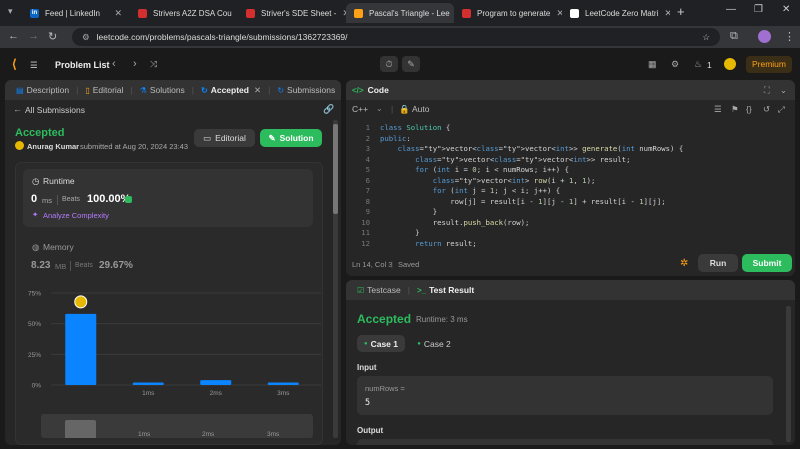 Image resolution: width=800 pixels, height=449 pixels. I want to click on editorial-button: ▭ Editorial, so click(224, 138).